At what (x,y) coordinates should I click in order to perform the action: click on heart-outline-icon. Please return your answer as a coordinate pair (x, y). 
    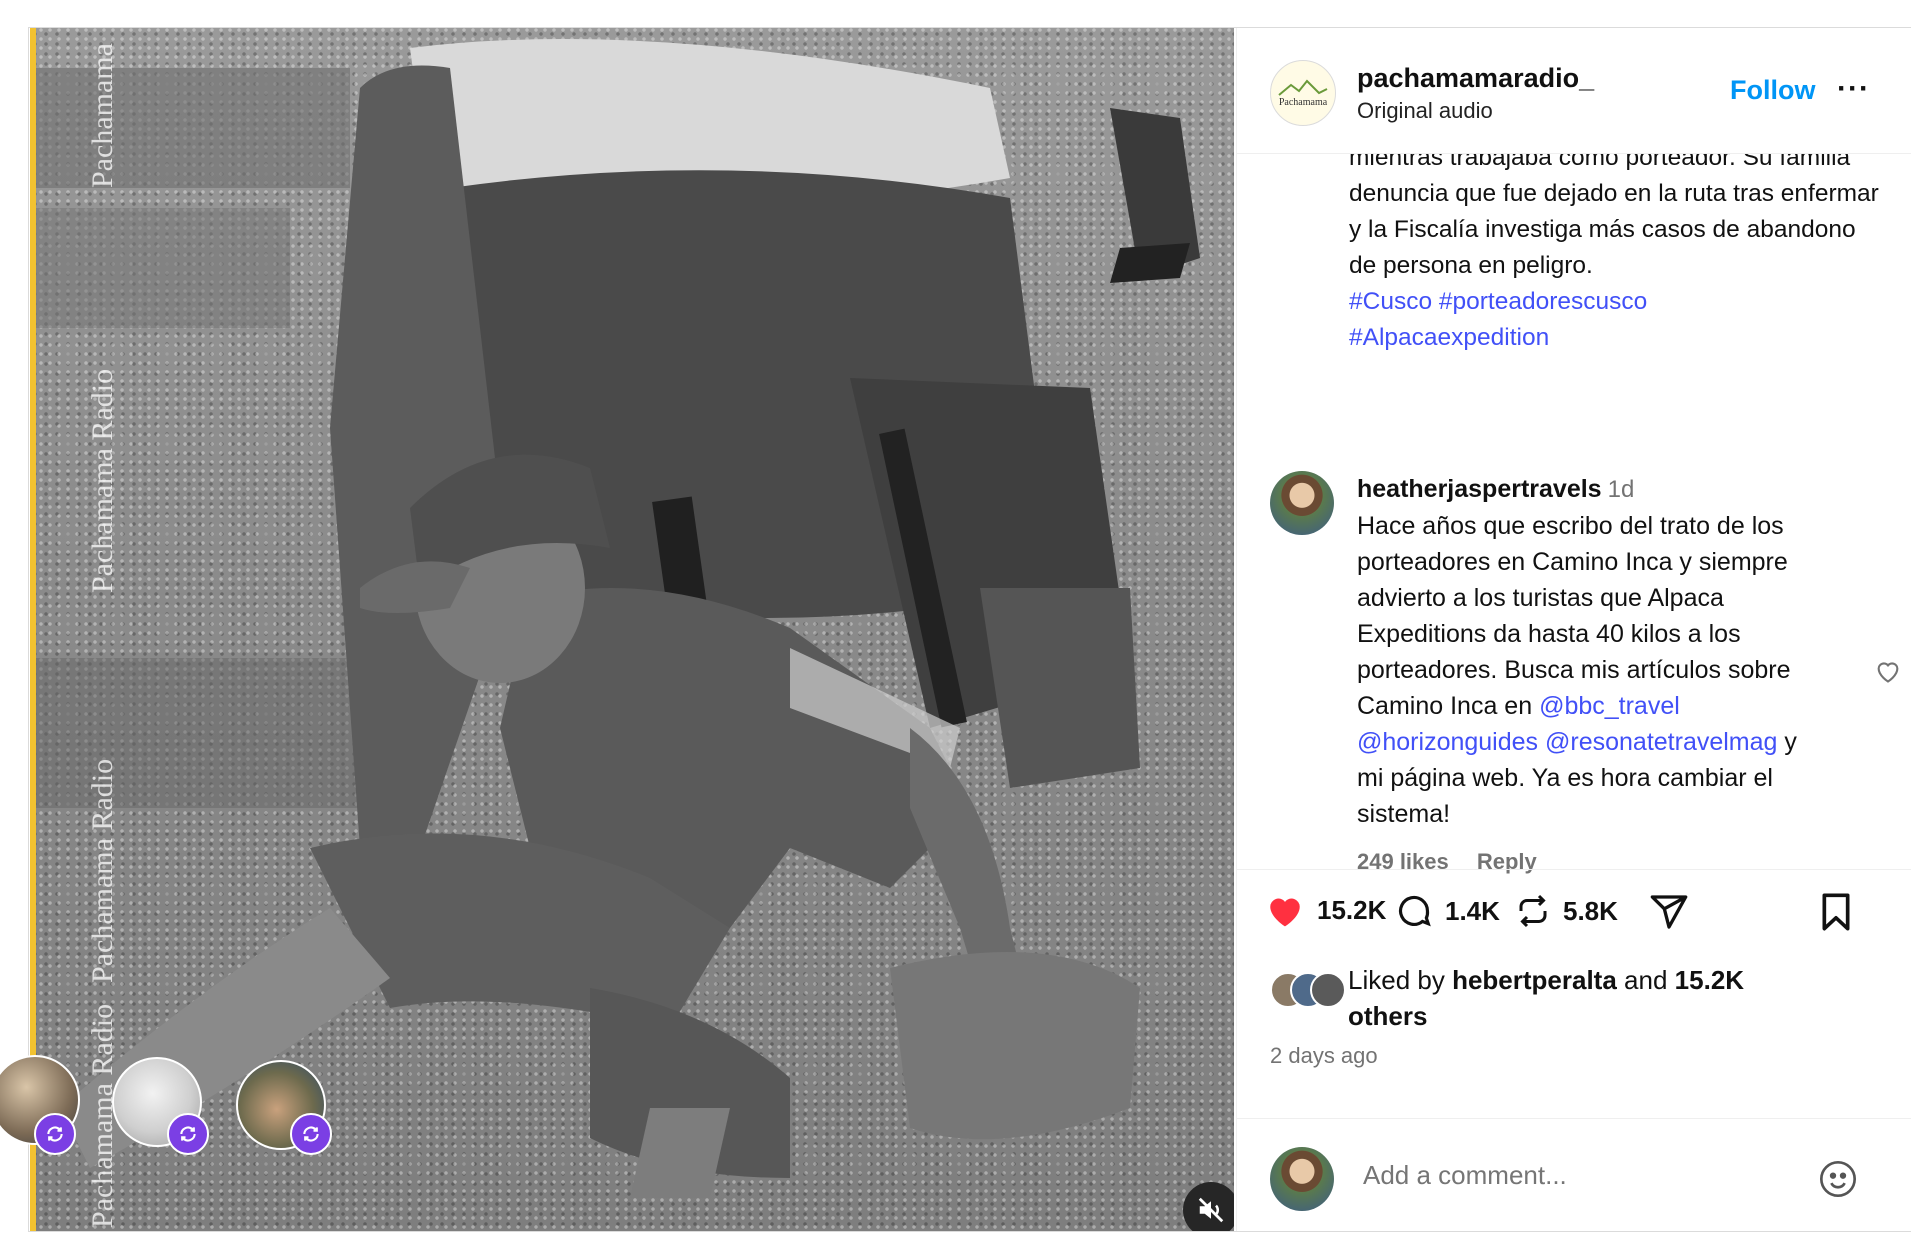
    Looking at the image, I should click on (1888, 672).